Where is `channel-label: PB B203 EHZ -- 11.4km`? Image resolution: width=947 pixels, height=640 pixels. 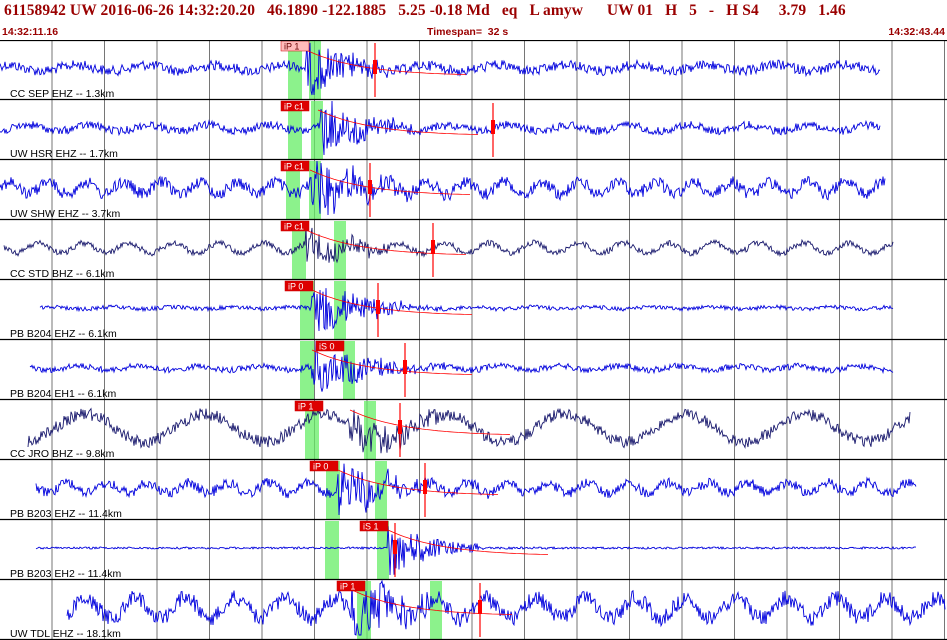 channel-label: PB B203 EHZ -- 11.4km is located at coordinates (66, 514).